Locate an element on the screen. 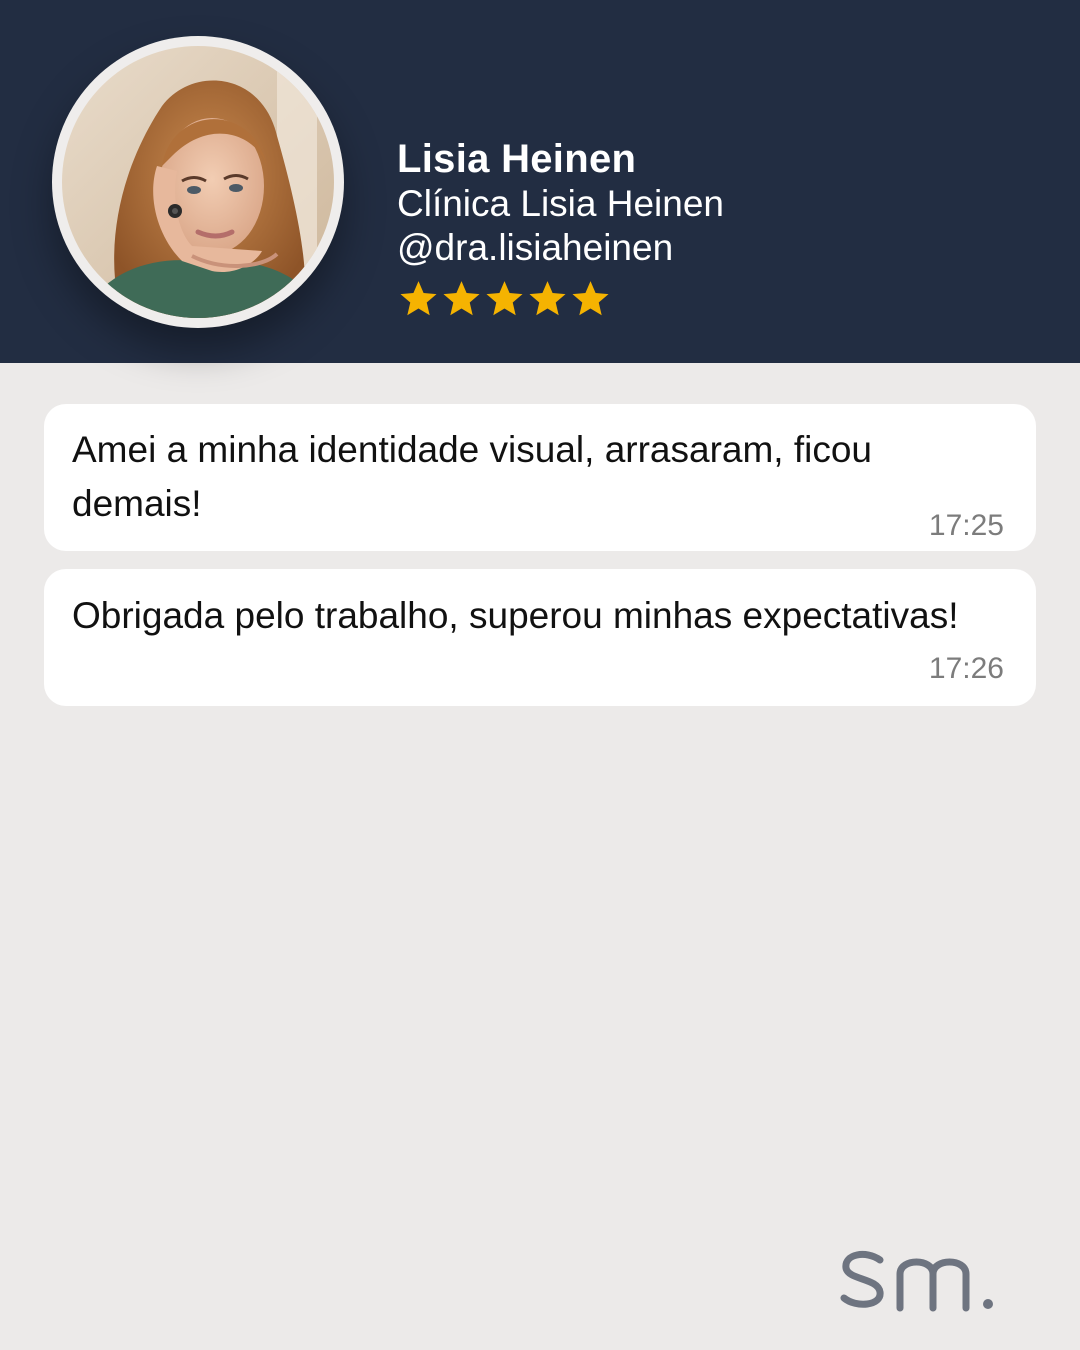  profile-name: Lisia Heinen is located at coordinates (517, 159).